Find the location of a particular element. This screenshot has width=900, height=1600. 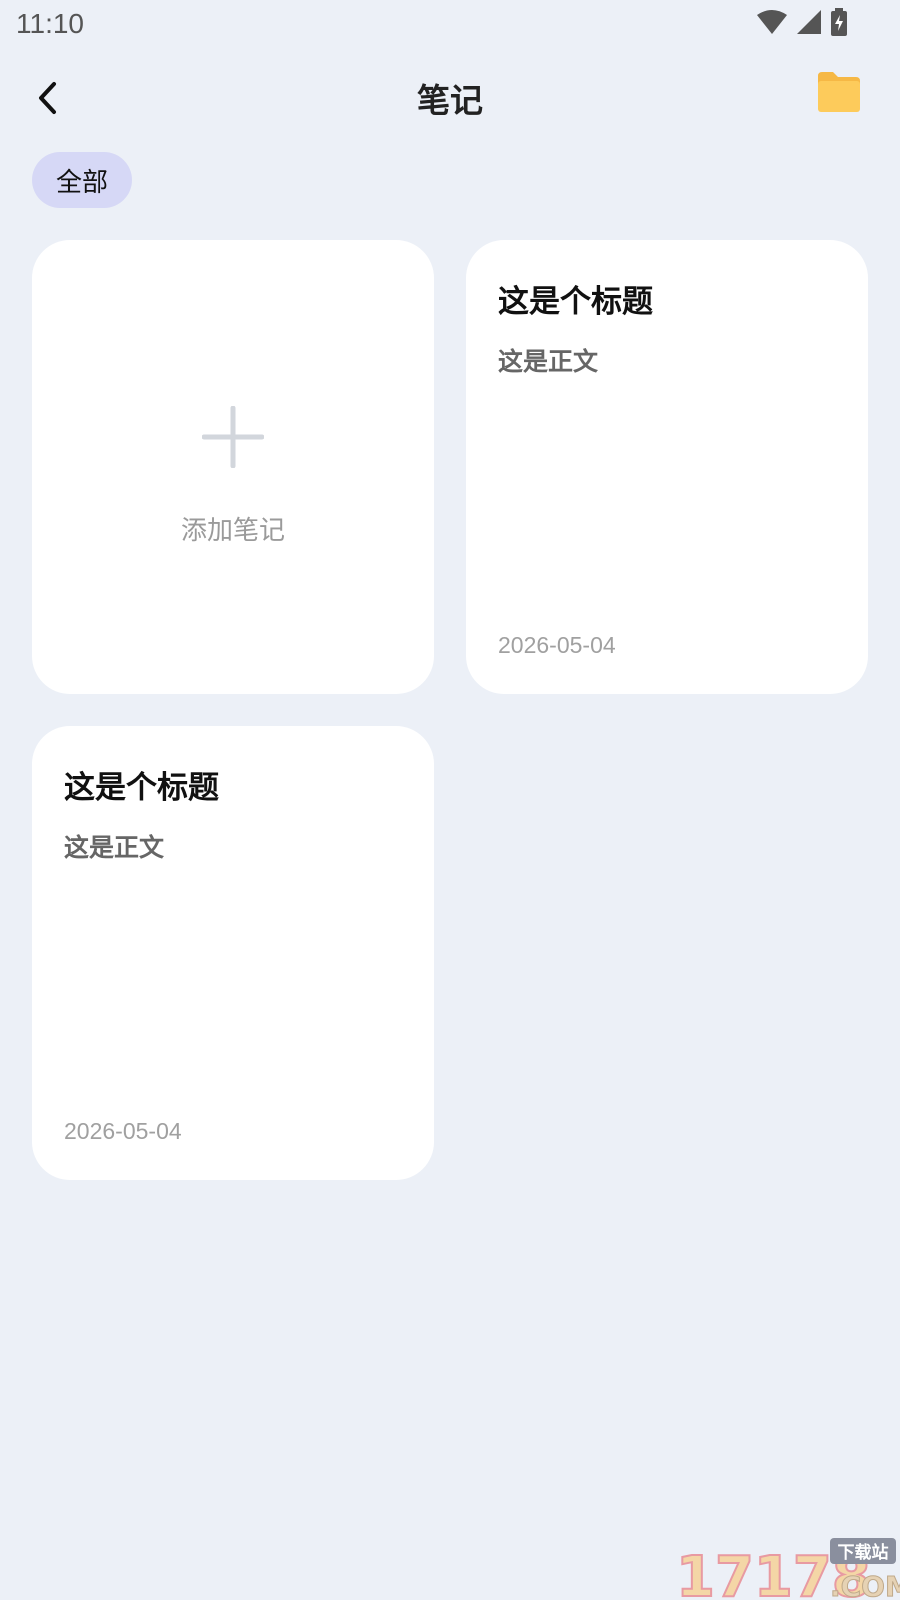

site-watermark: 17178 下载站 .COM is located at coordinates (787, 1569).